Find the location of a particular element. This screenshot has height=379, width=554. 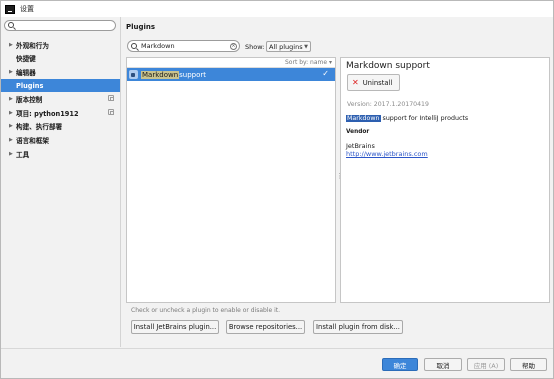

pycharm-app-icon is located at coordinates (10, 9).